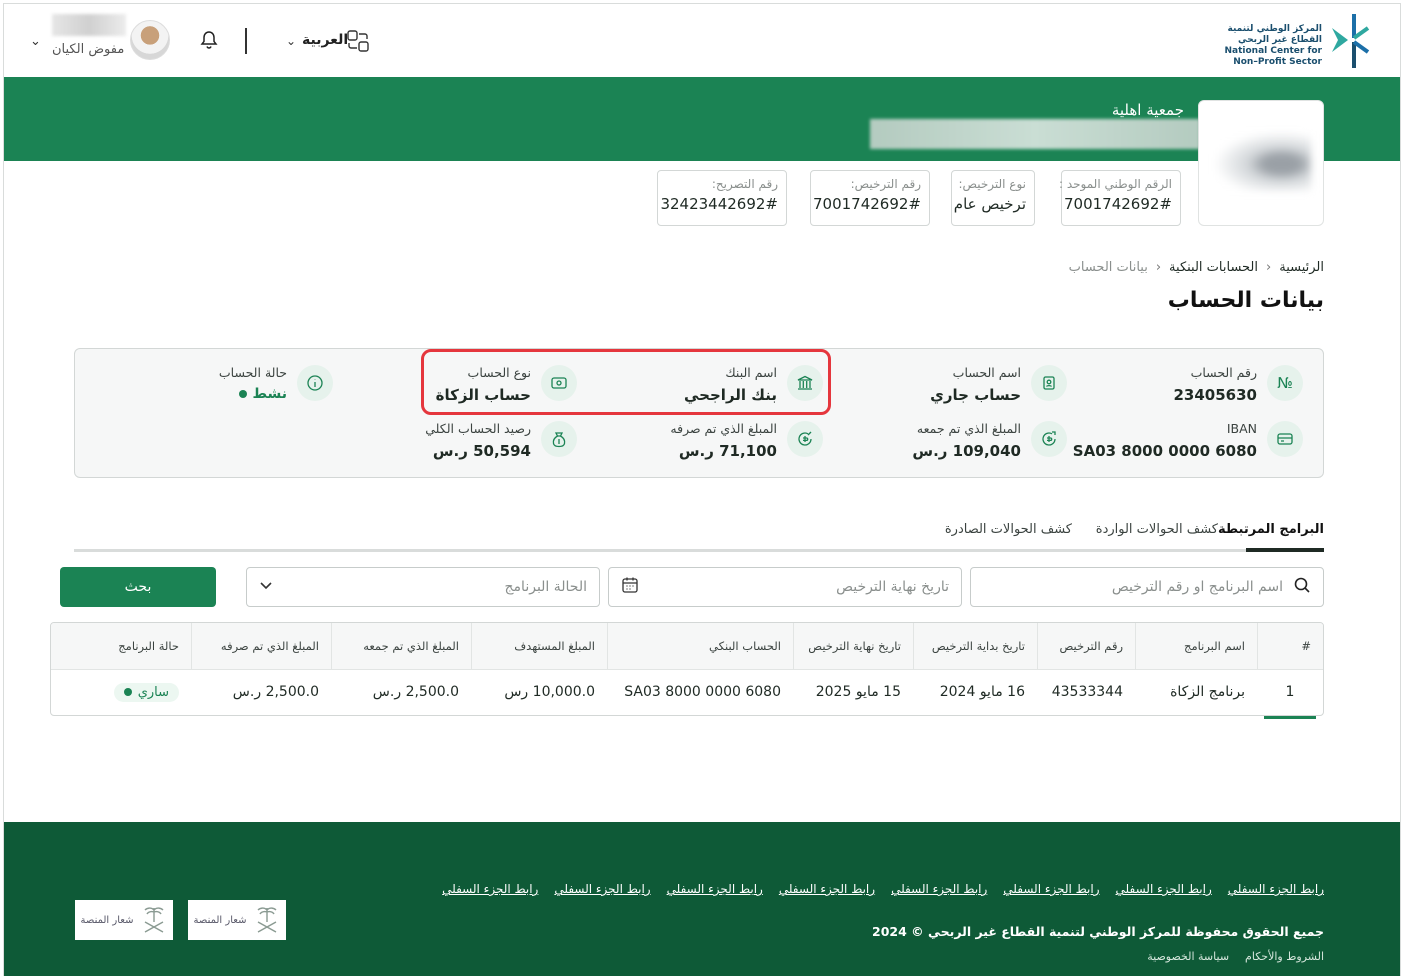 Image resolution: width=1408 pixels, height=976 pixels. Describe the element at coordinates (501, 440) in the screenshot. I see `balance-item: رصيد الحساب الكلي 50,594 ر.س` at that location.